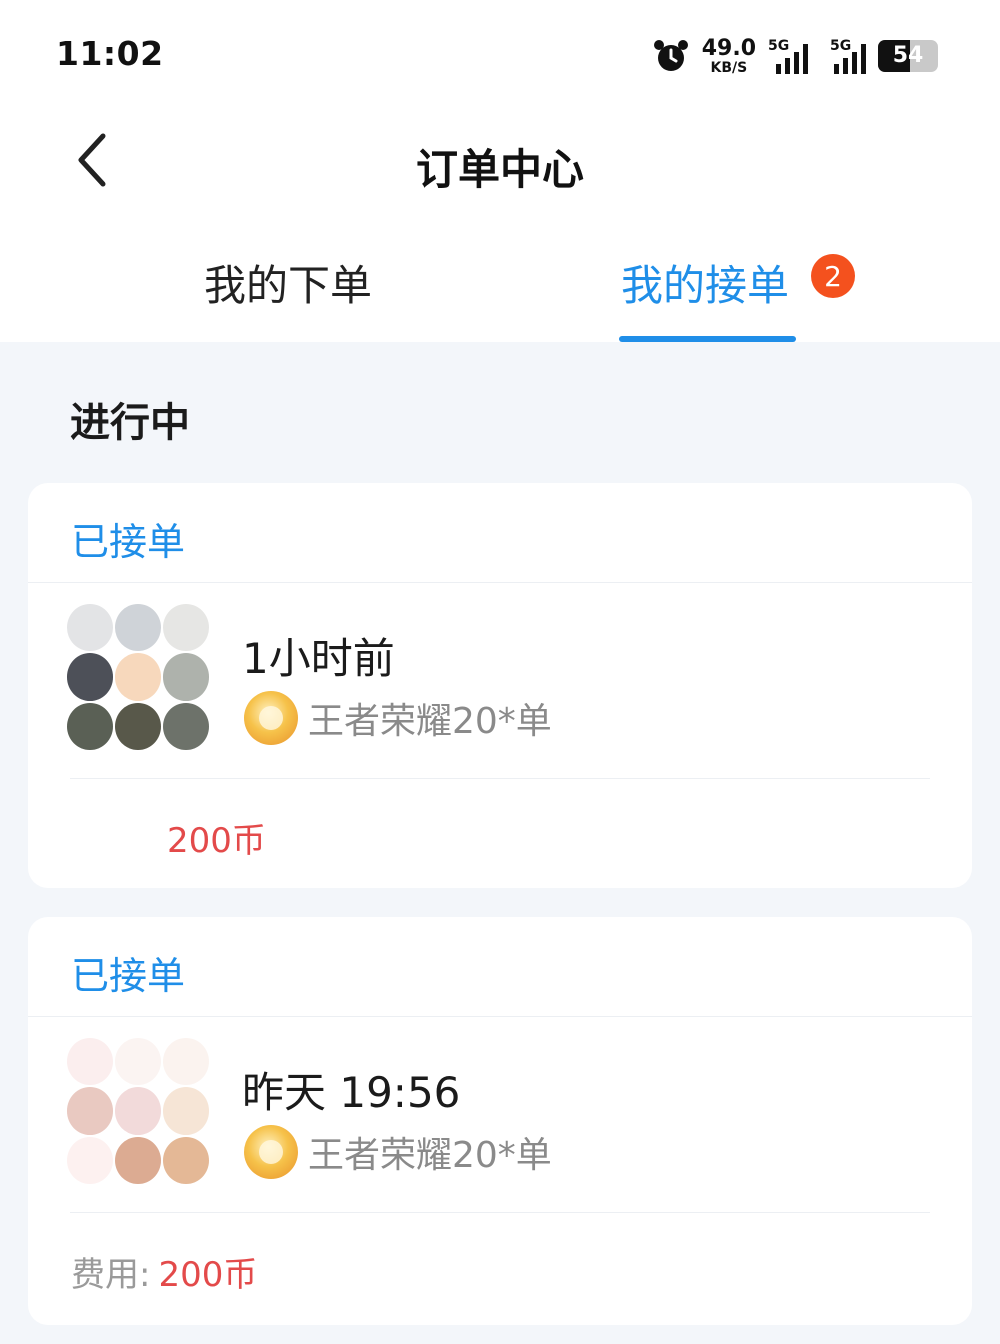 This screenshot has width=1000, height=1344. I want to click on status-icons: 49.0 KB/S 5G 5G 54, so click(795, 56).